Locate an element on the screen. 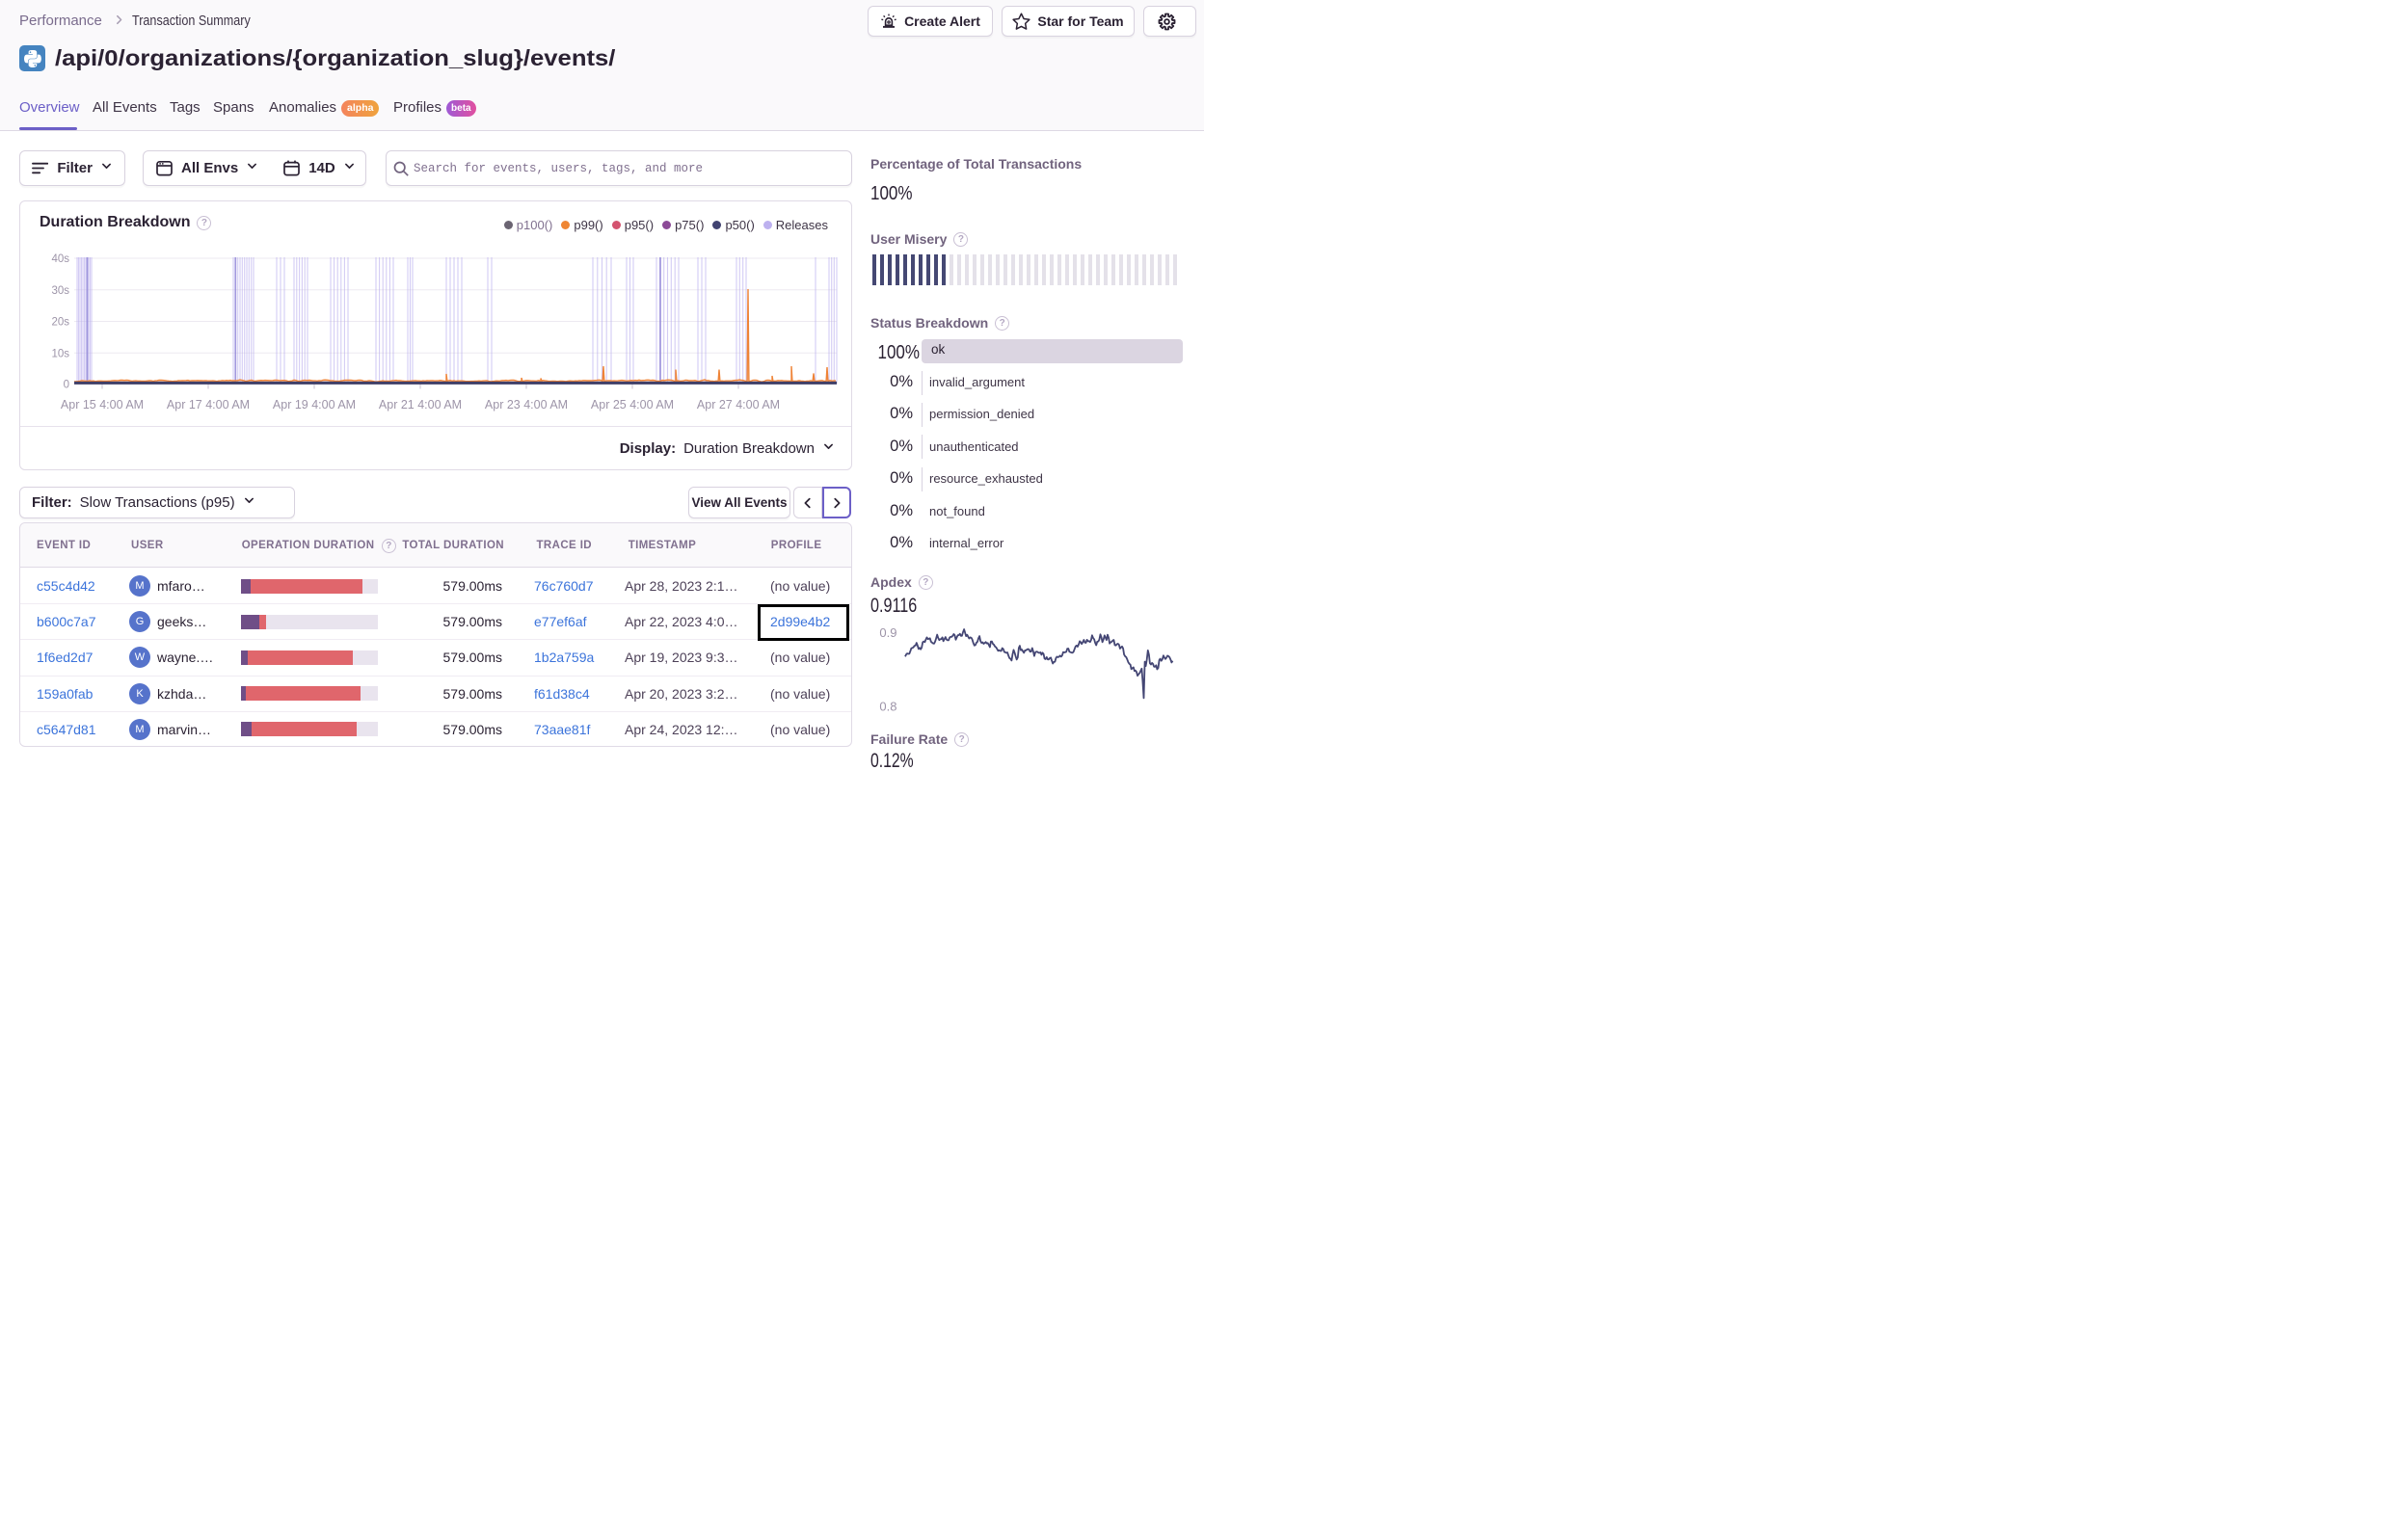 This screenshot has width=2408, height=1513. svg-text: 0.8 is located at coordinates (887, 707).